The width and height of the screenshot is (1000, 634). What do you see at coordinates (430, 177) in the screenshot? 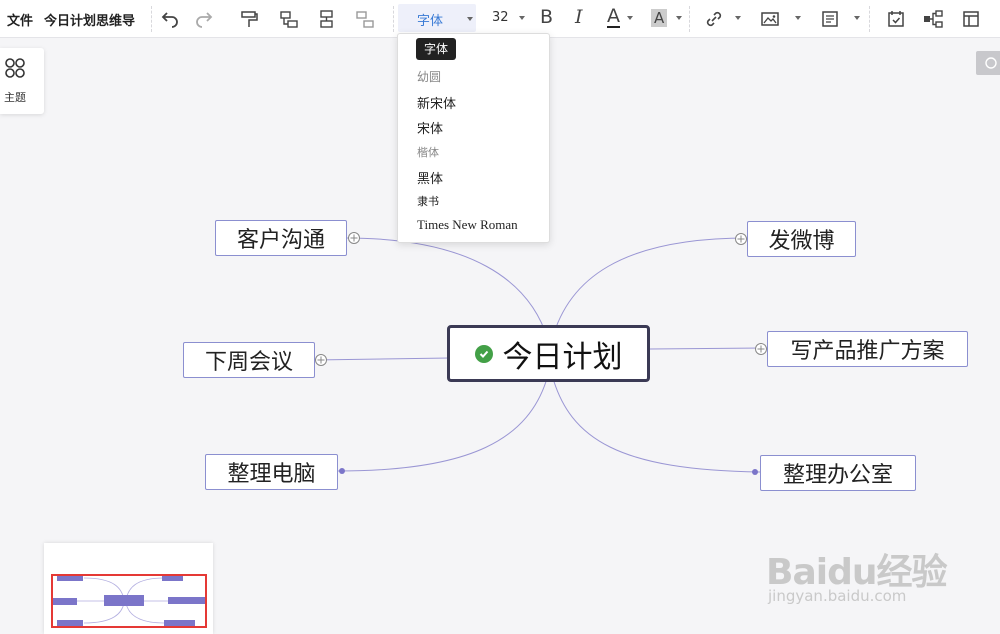
I see `font-option: 黑体` at bounding box center [430, 177].